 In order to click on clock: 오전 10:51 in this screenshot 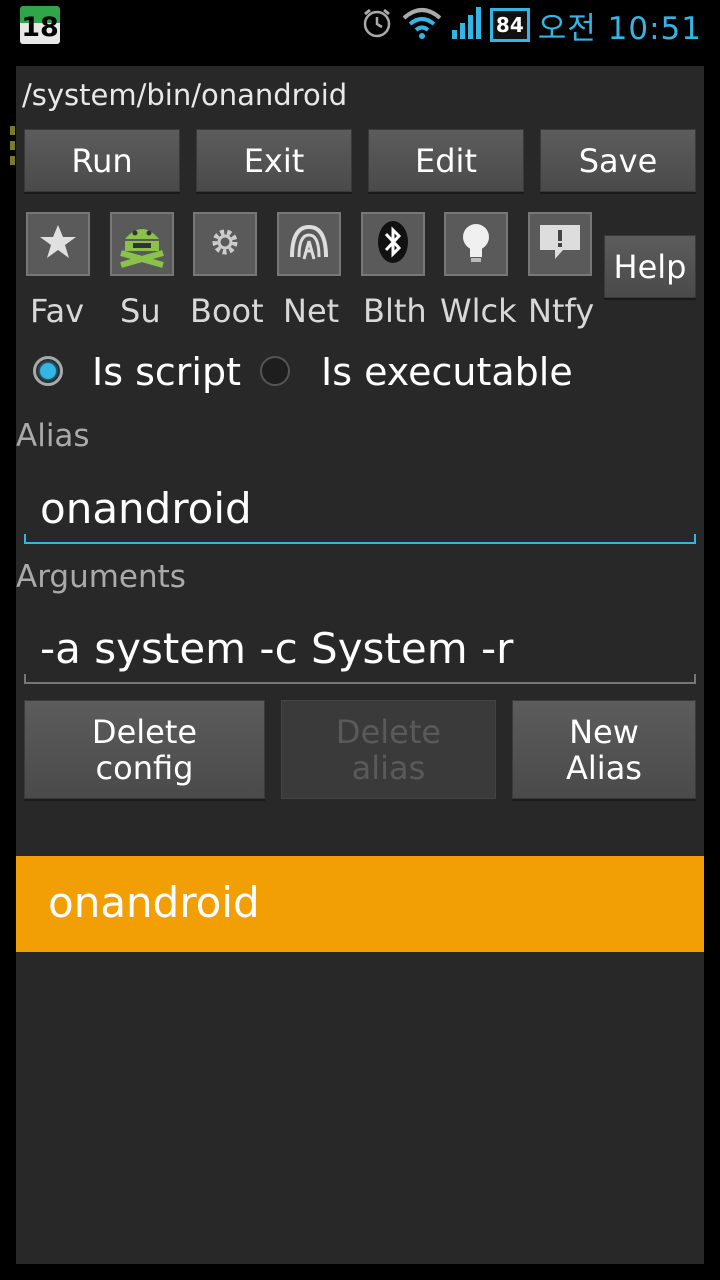, I will do `click(619, 28)`.